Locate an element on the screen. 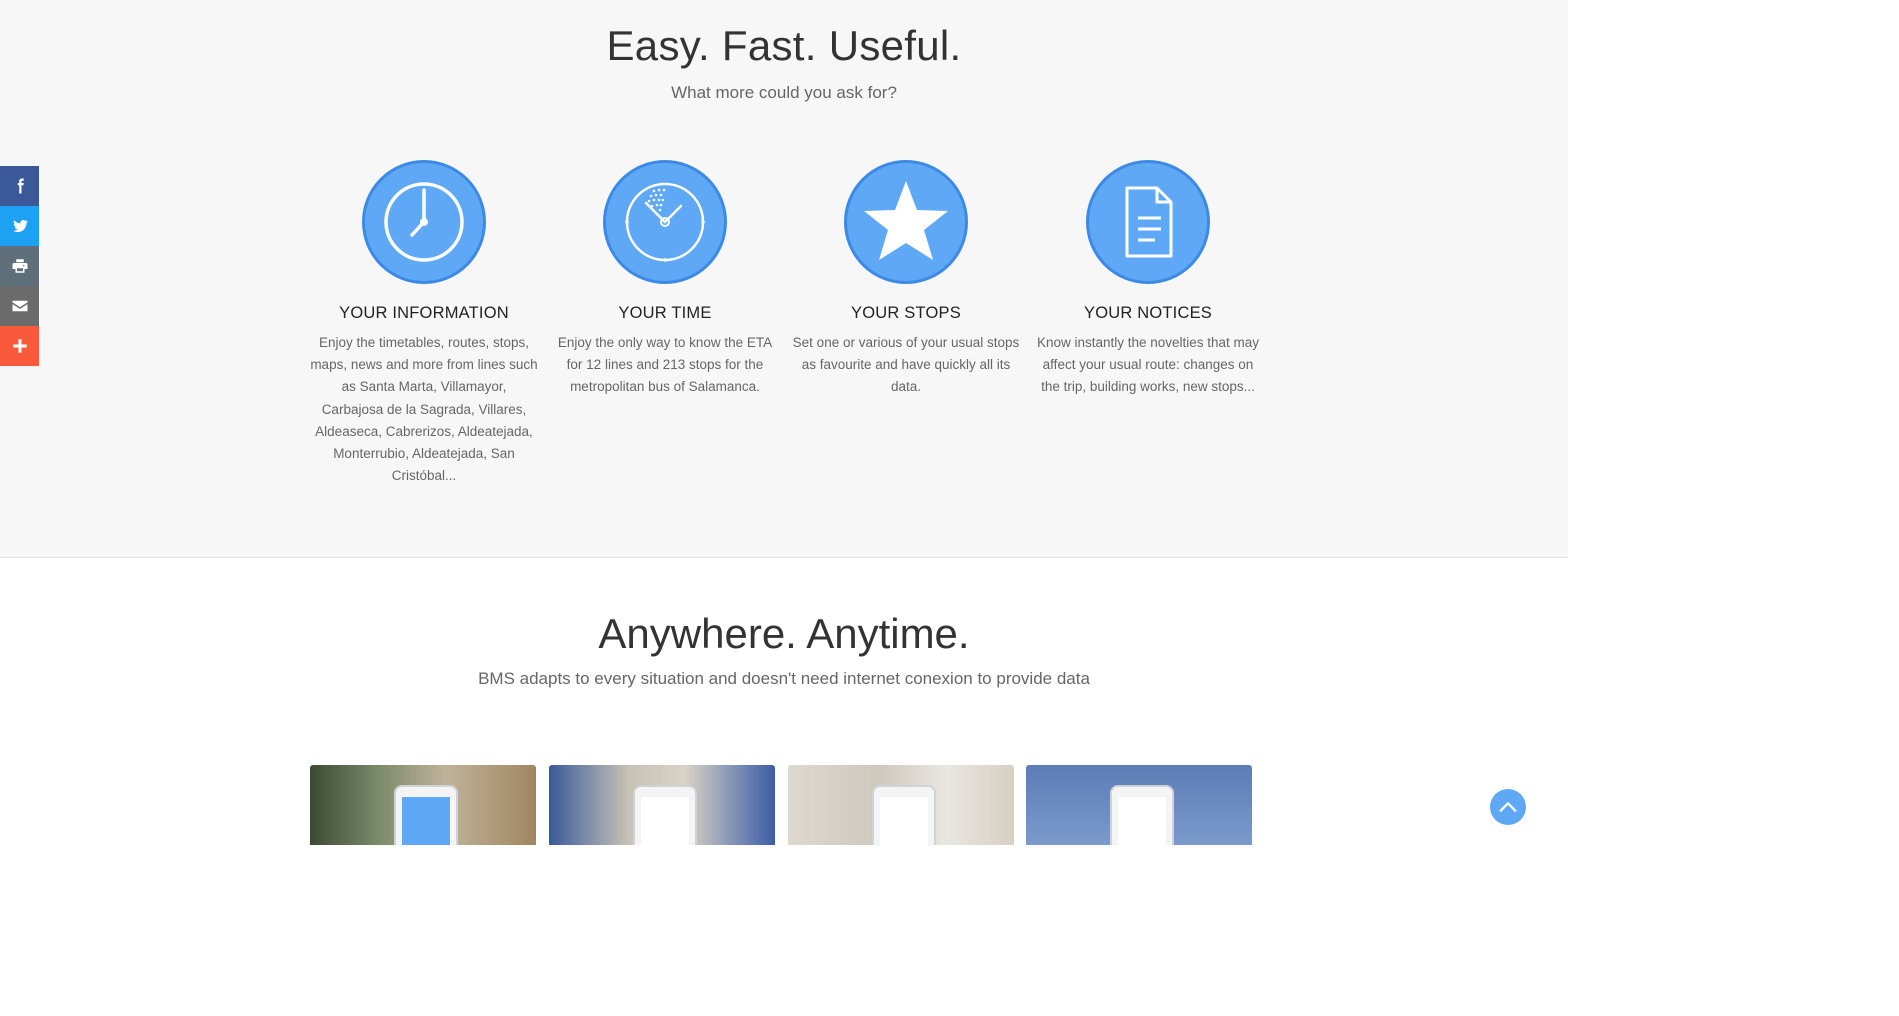 The image size is (1899, 1016). feature-heading: YOUR NOTICES is located at coordinates (1148, 313).